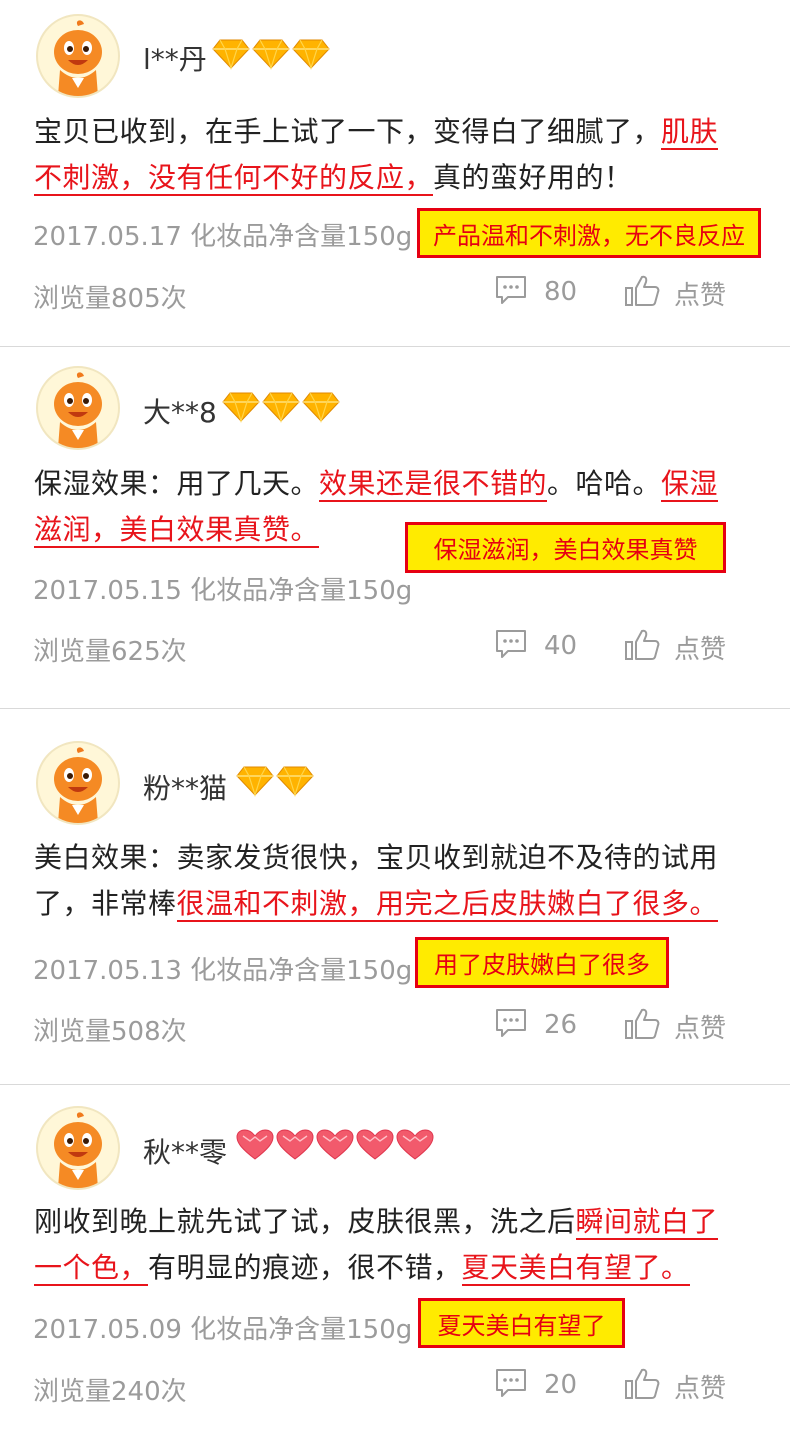  I want to click on review-meta: 2017.05.09 化妆品净含量150g, so click(223, 1330).